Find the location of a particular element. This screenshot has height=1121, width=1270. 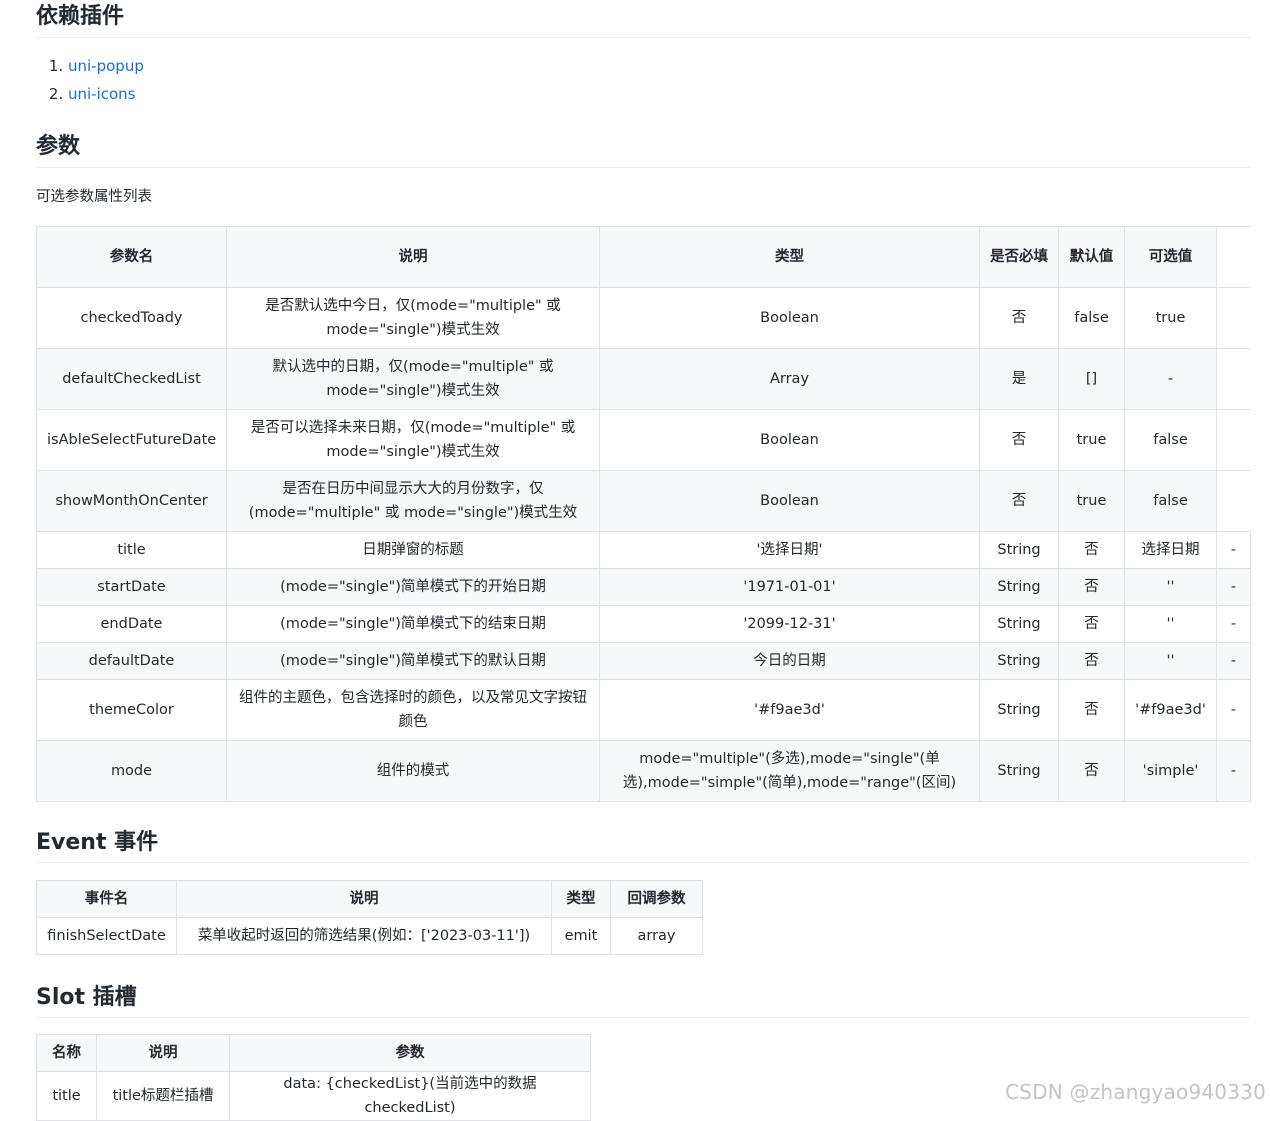

col-header: 参数 is located at coordinates (410, 1053).